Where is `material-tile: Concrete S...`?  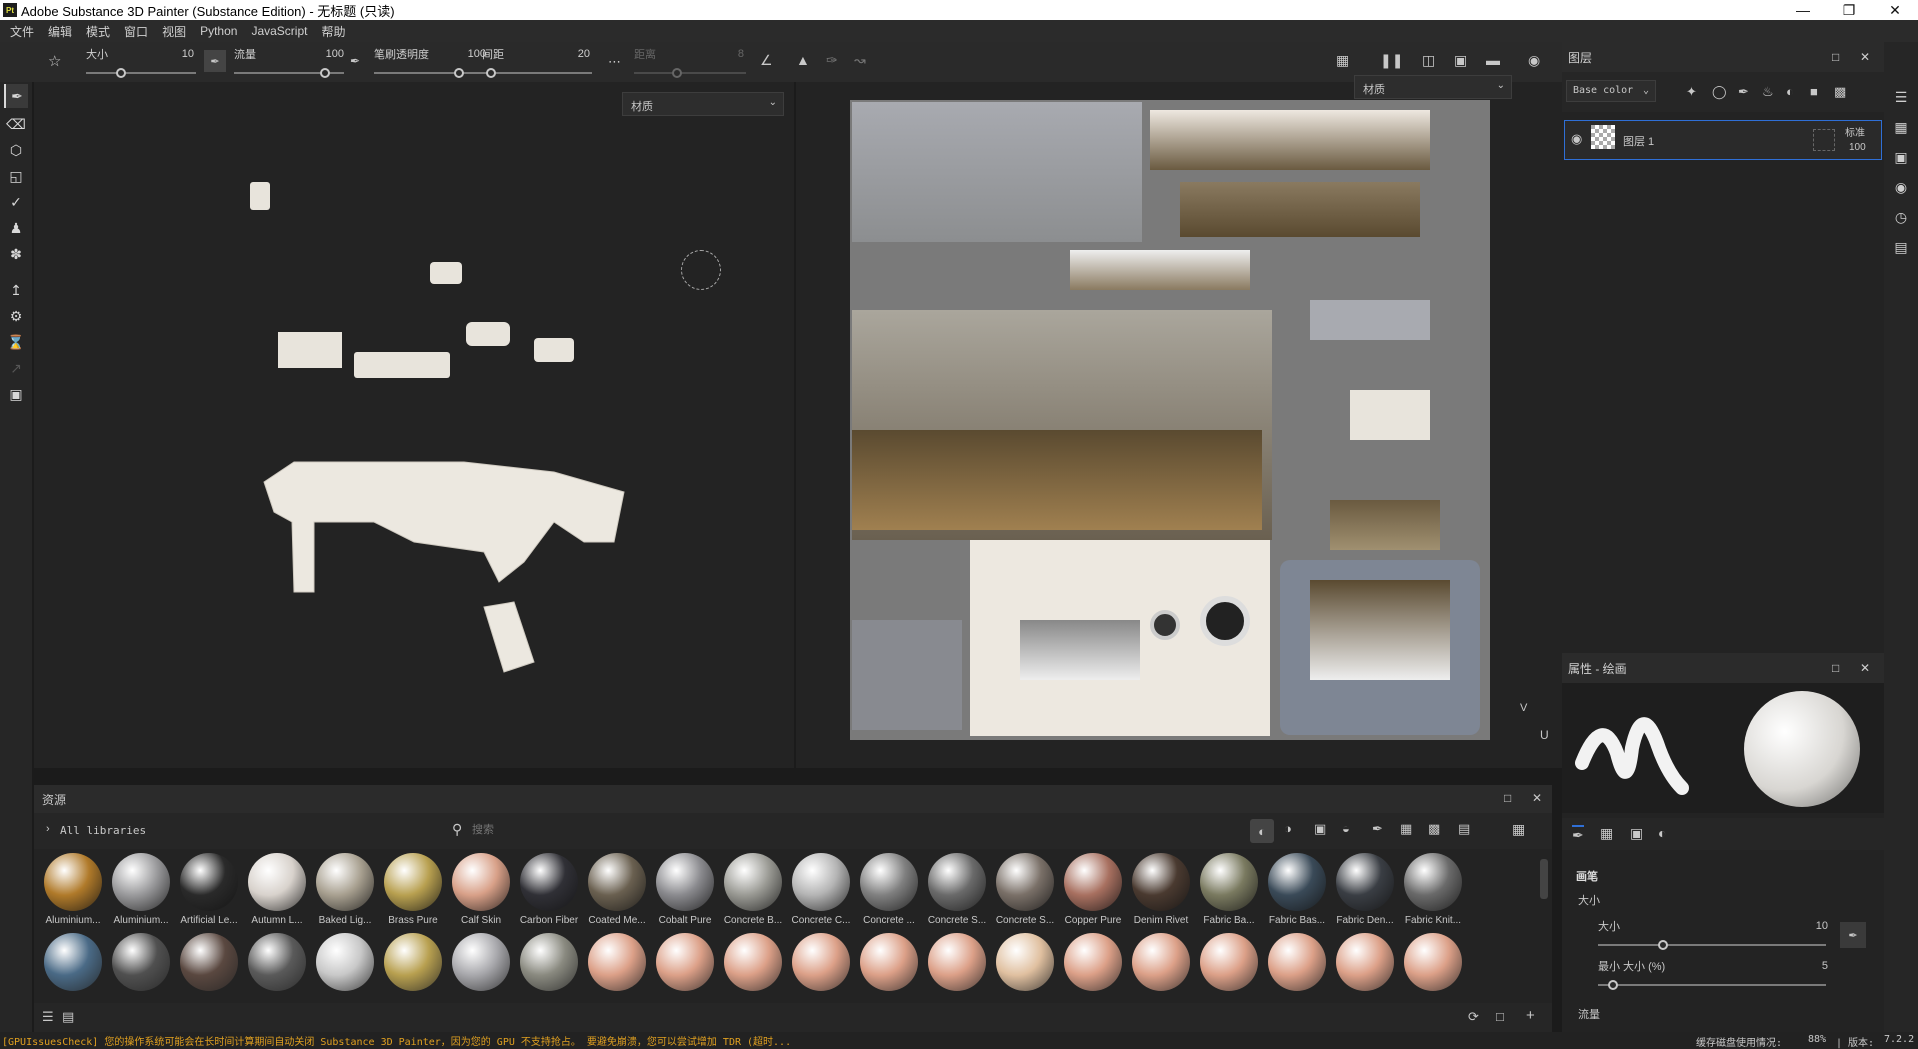
material-tile: Concrete S... is located at coordinates (957, 889).